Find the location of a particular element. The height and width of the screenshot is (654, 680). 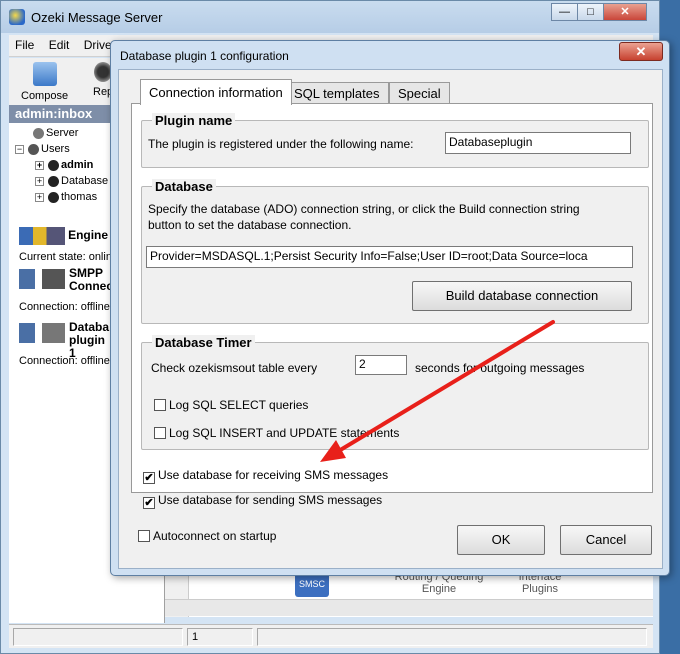

plugin-name-field: Databaseplugin is located at coordinates (538, 143).